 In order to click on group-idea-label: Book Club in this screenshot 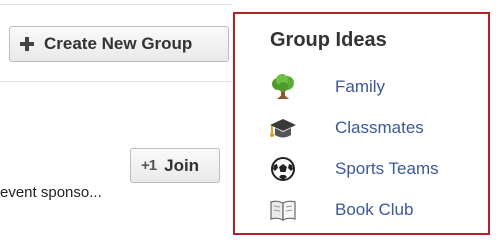, I will do `click(374, 209)`.